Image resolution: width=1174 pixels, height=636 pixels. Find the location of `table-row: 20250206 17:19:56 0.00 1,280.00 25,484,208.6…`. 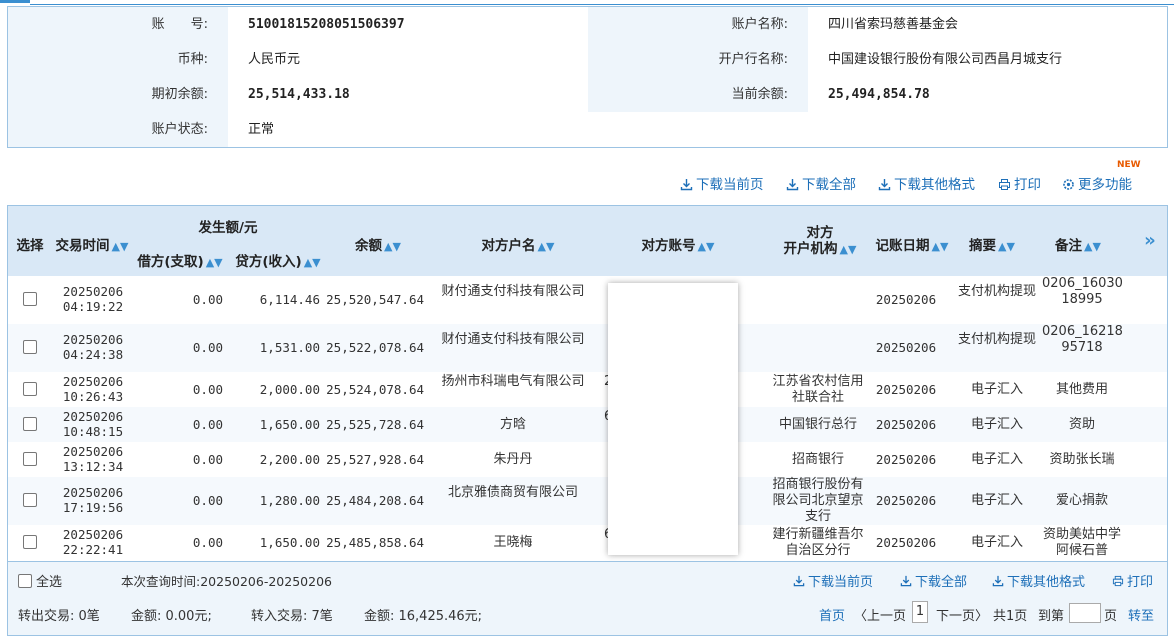

table-row: 20250206 17:19:56 0.00 1,280.00 25,484,208.6… is located at coordinates (587, 501).